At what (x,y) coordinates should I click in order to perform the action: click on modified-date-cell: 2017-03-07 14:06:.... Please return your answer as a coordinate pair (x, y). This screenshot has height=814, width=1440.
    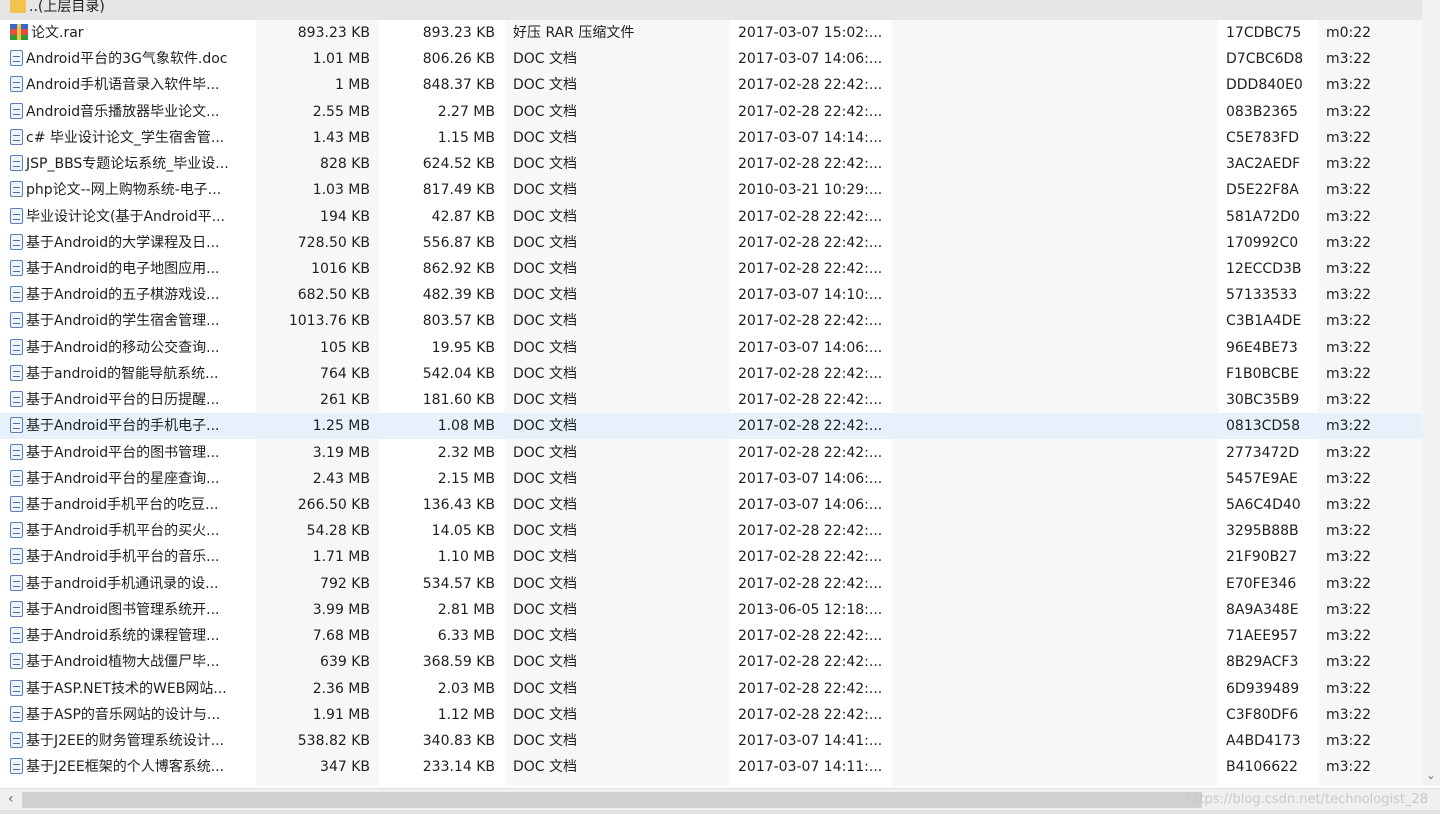
    Looking at the image, I should click on (810, 504).